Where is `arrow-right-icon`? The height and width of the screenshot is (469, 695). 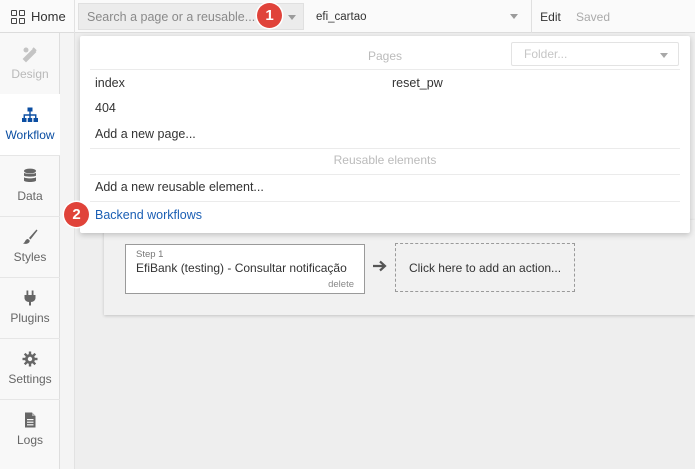 arrow-right-icon is located at coordinates (380, 266).